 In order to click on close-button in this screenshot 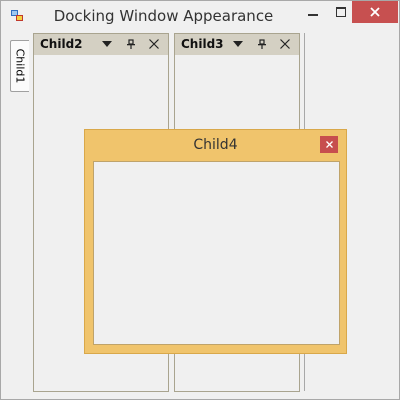, I will do `click(375, 12)`.